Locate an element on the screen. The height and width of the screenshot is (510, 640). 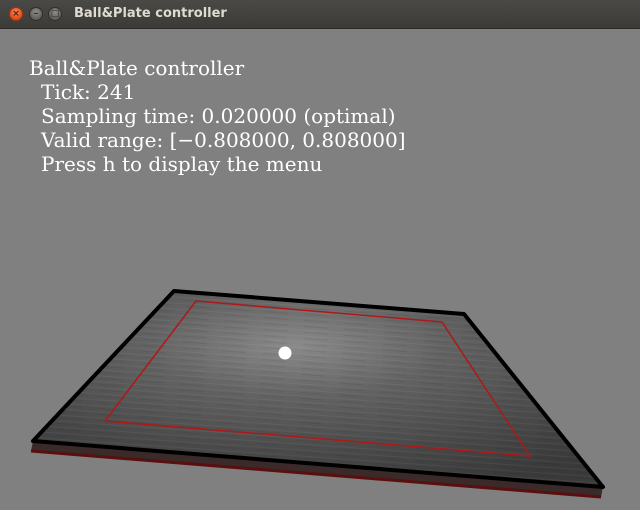
tick-readout: Tick: 241 is located at coordinates (88, 92).